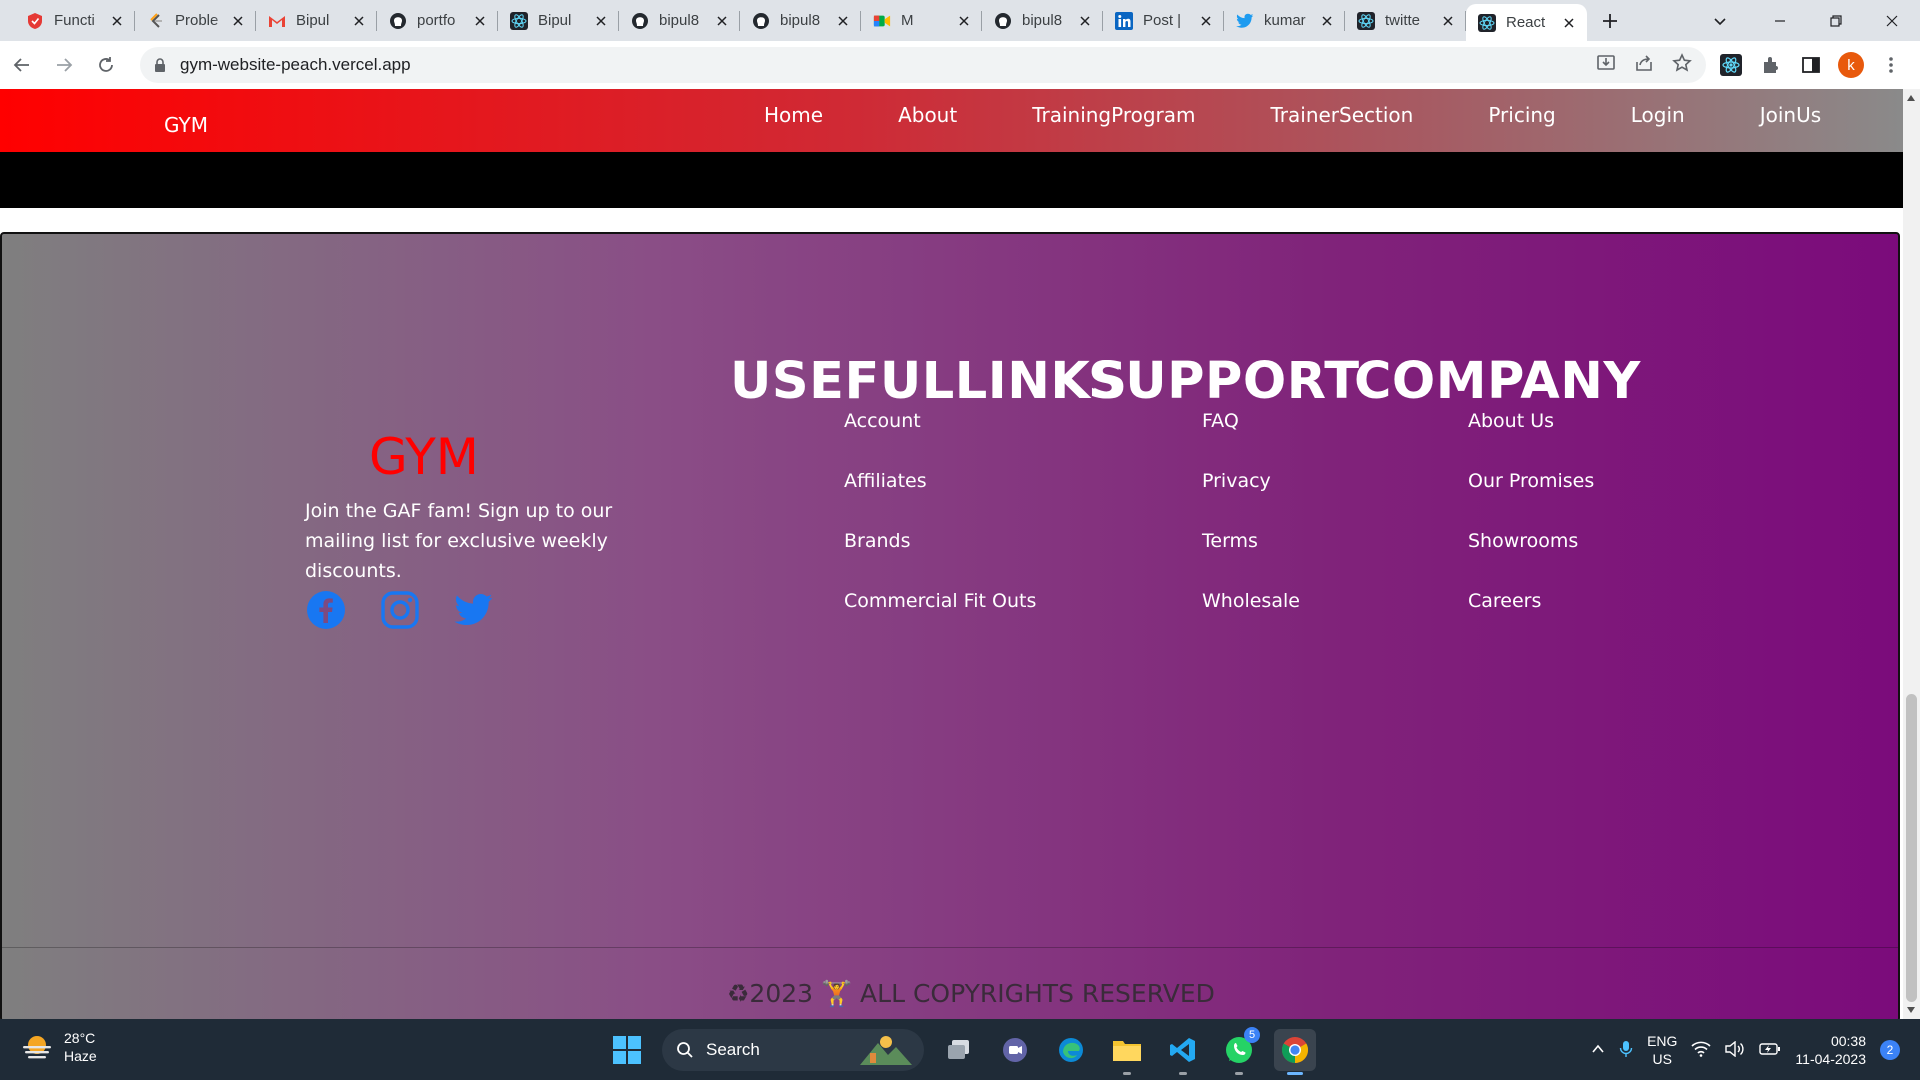  What do you see at coordinates (1662, 1050) in the screenshot?
I see `input-language: ENG US` at bounding box center [1662, 1050].